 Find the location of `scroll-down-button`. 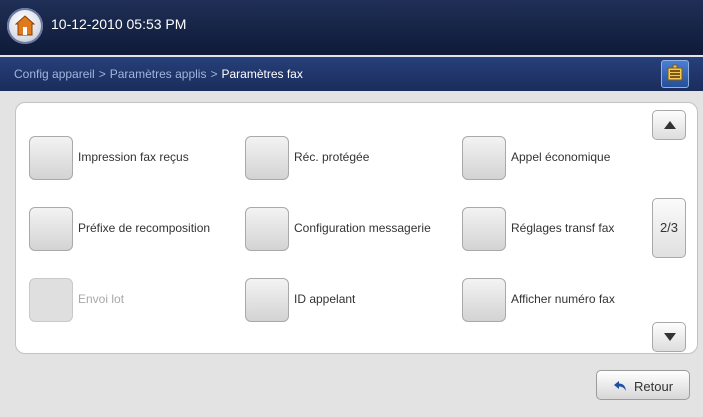

scroll-down-button is located at coordinates (669, 337).